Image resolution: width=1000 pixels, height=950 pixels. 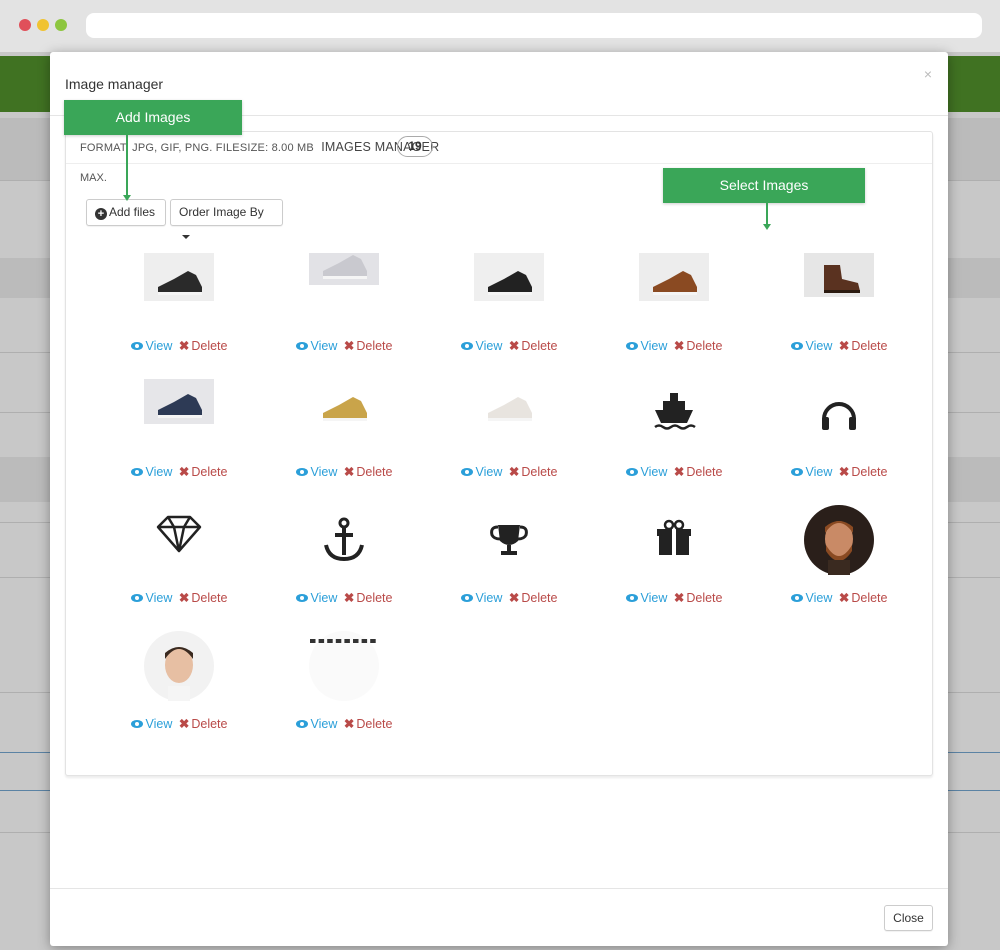 I want to click on close-button: Close, so click(x=908, y=918).